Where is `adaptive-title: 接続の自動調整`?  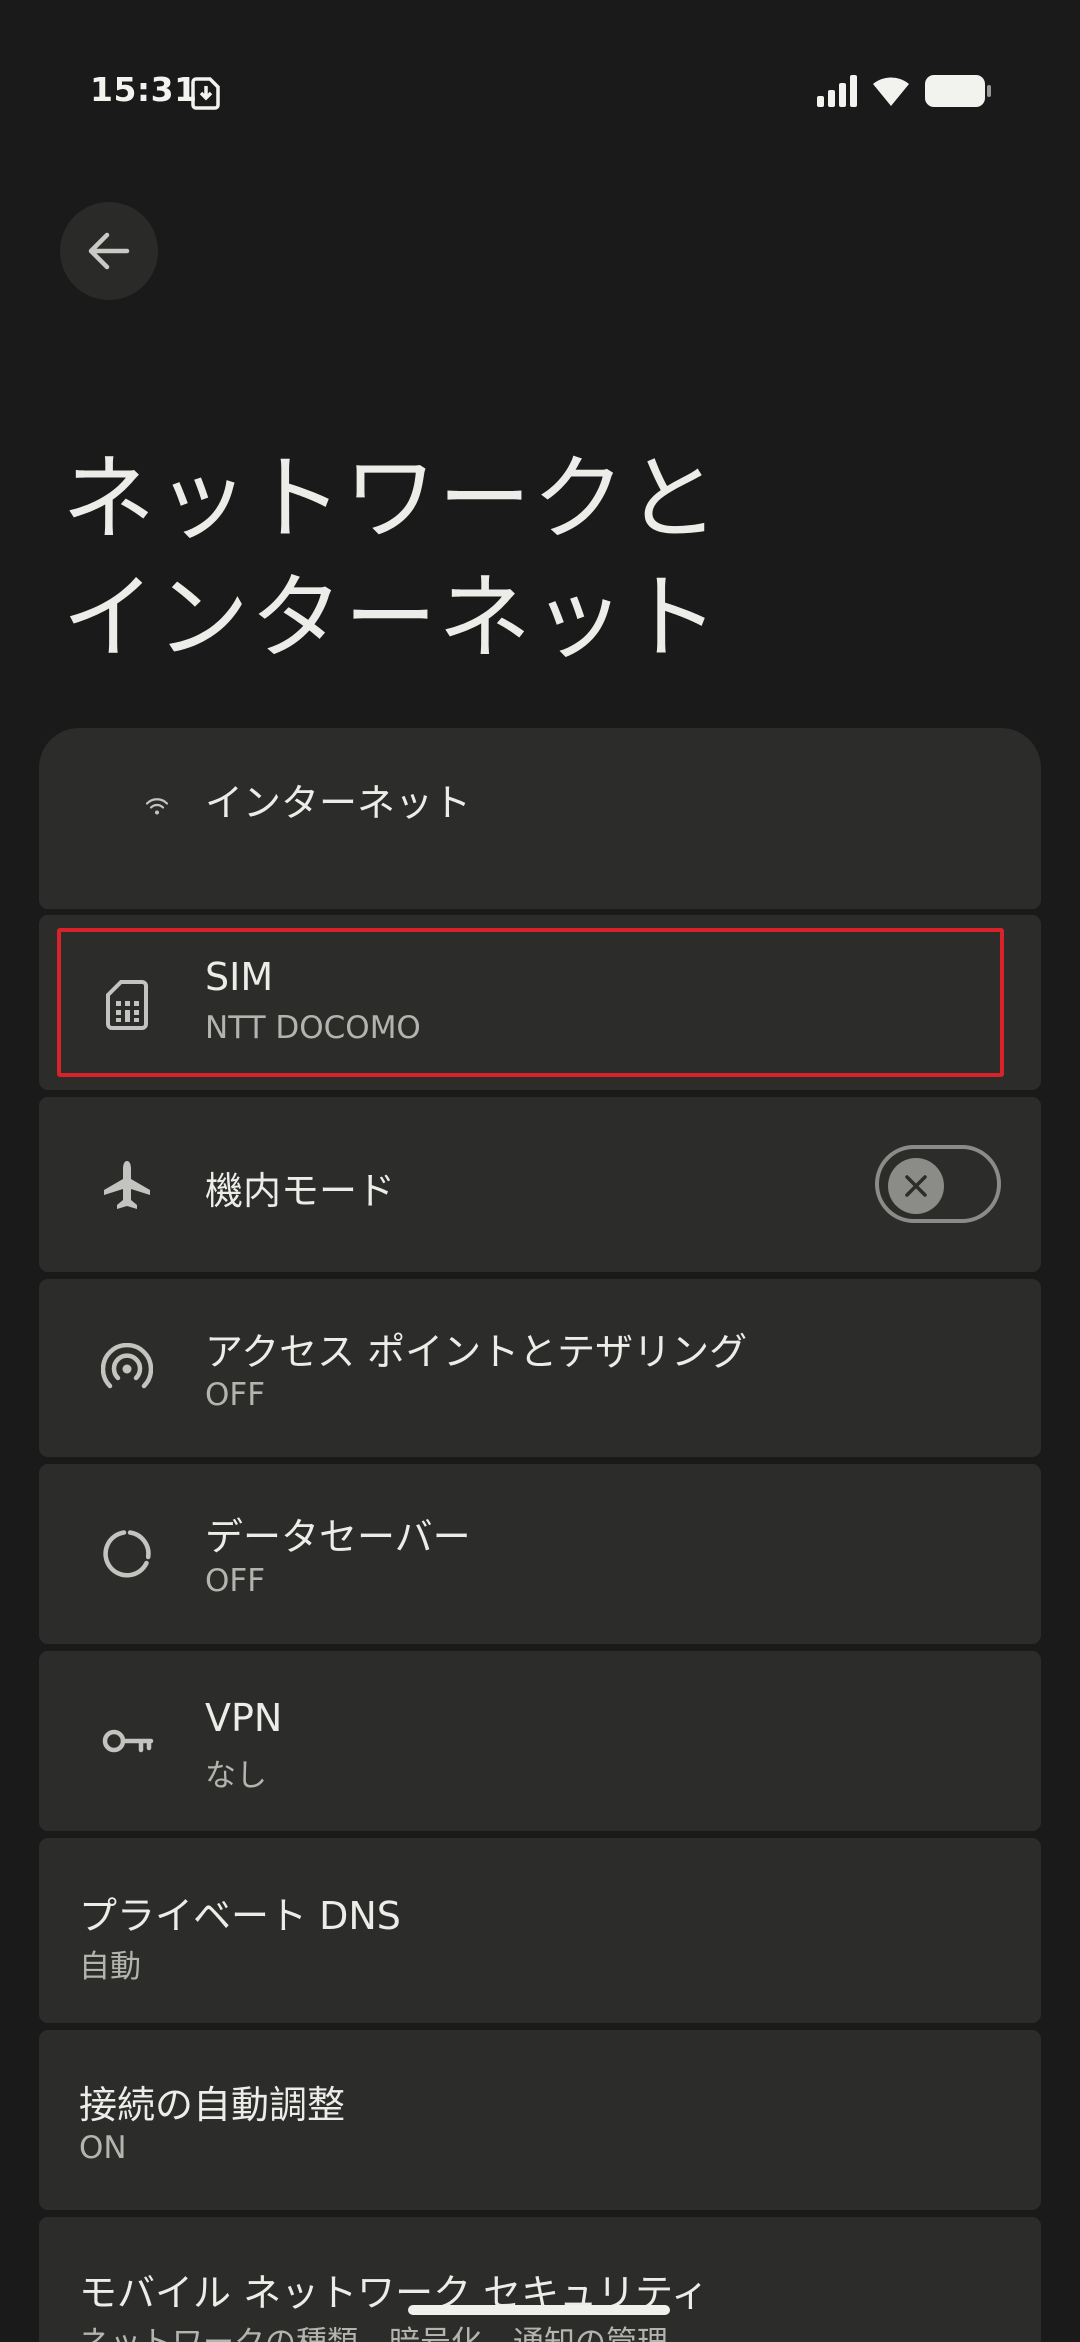
adaptive-title: 接続の自動調整 is located at coordinates (212, 2105).